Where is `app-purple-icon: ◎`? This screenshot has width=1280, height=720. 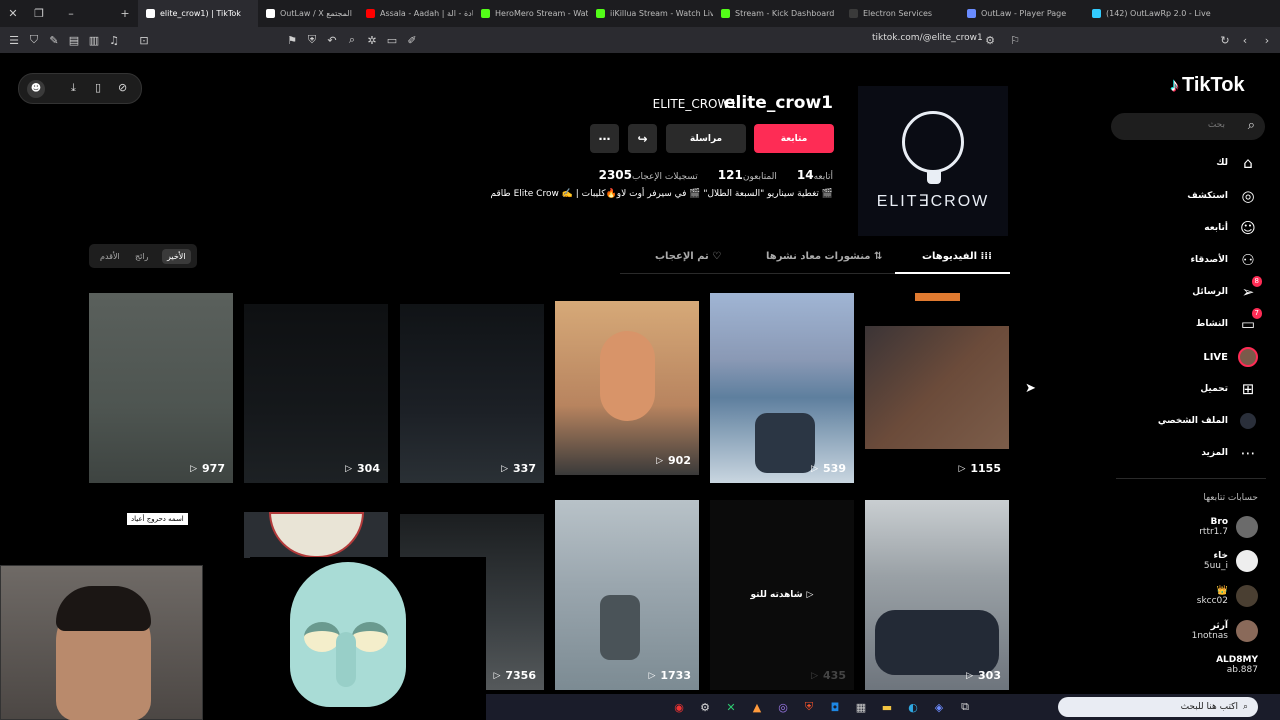 app-purple-icon: ◎ is located at coordinates (783, 707).